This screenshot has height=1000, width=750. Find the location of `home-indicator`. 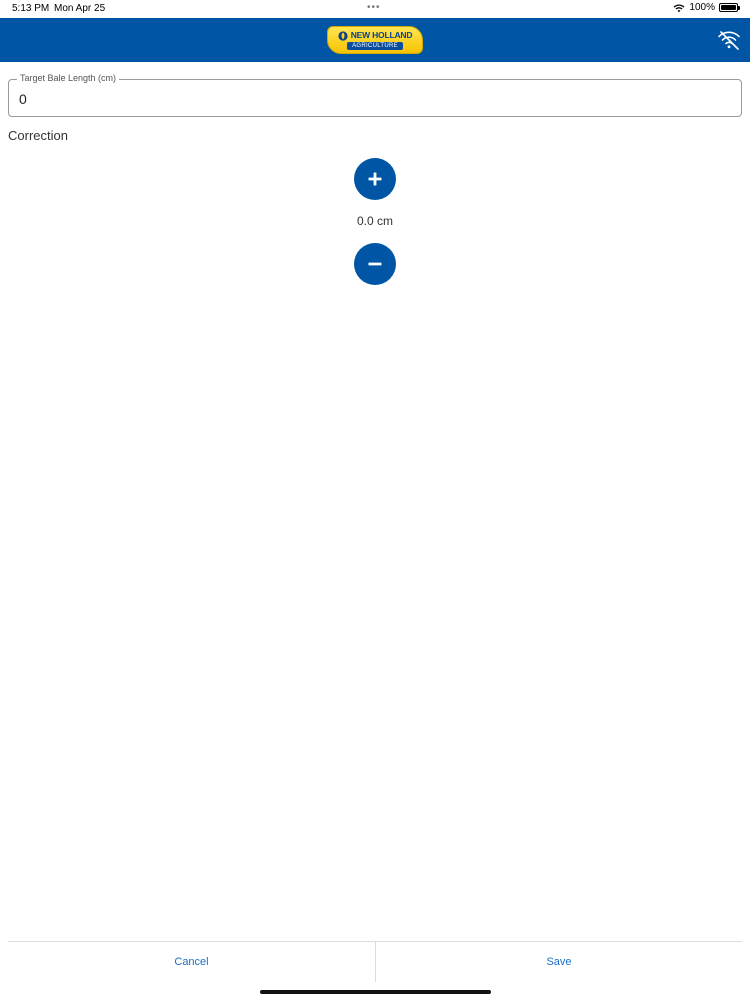

home-indicator is located at coordinates (375, 992).